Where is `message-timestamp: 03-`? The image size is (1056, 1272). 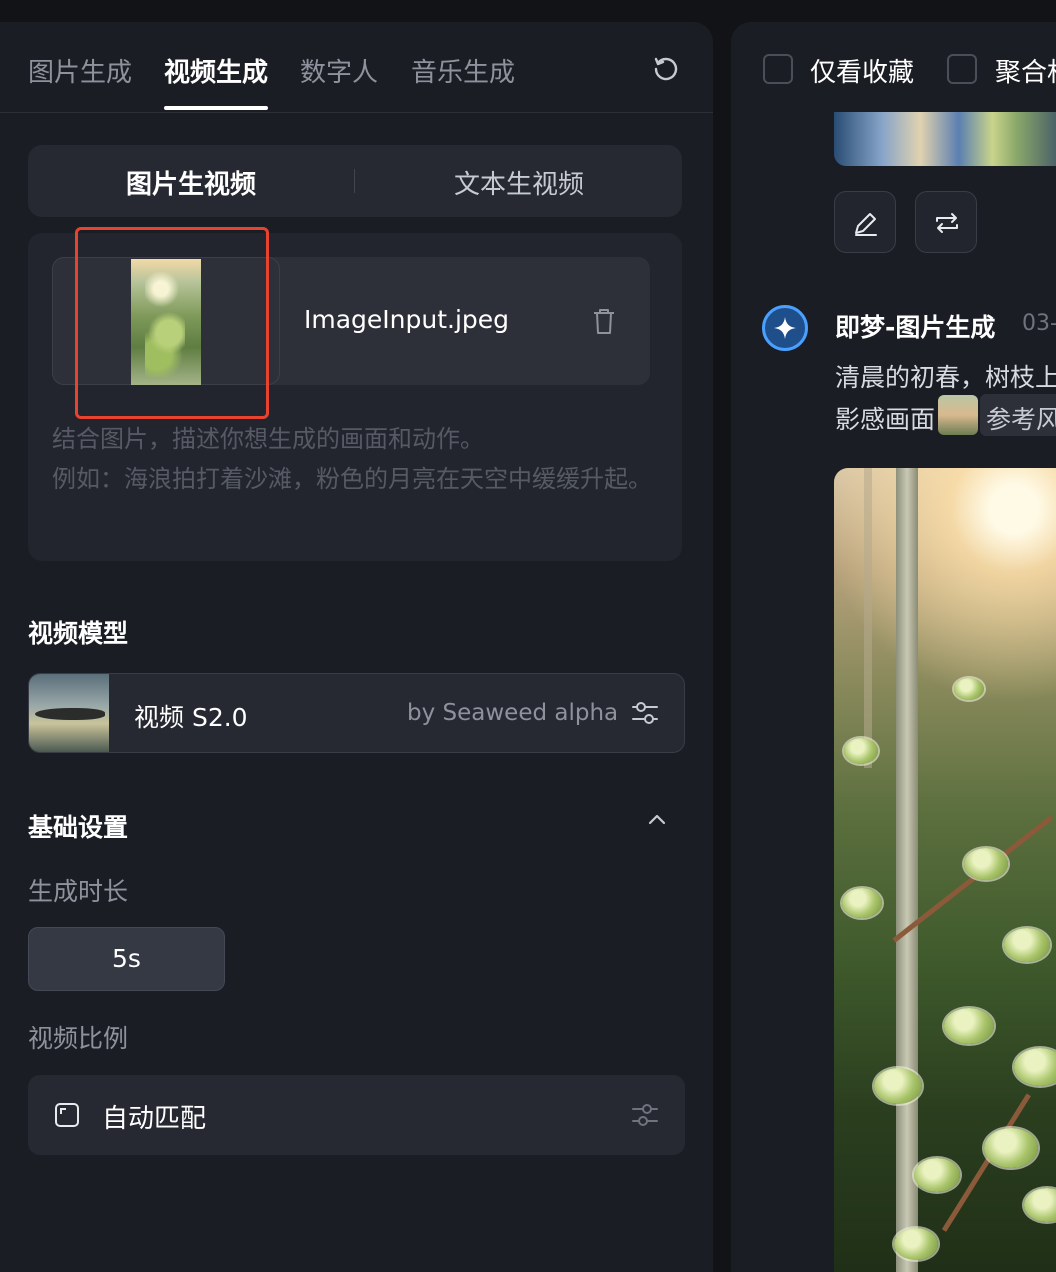 message-timestamp: 03- is located at coordinates (1039, 323).